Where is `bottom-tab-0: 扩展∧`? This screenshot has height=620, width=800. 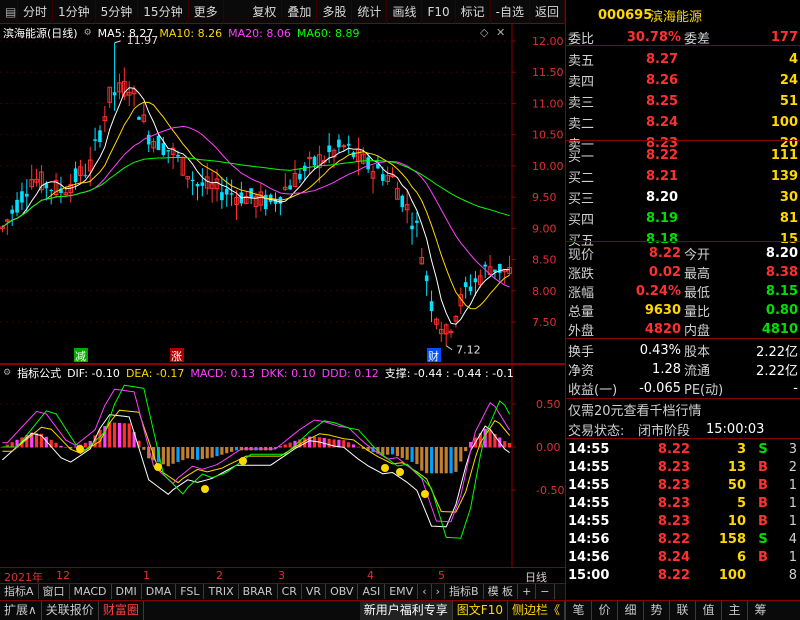
bottom-tab-0: 扩展∧ is located at coordinates (21, 610).